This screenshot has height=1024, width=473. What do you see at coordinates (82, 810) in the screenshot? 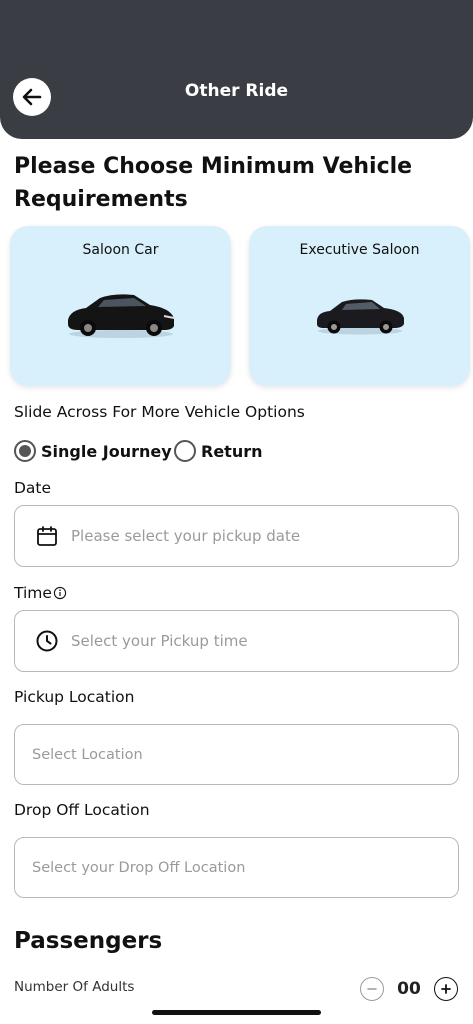
I see `dropoff-location-label: Drop Off Location` at bounding box center [82, 810].